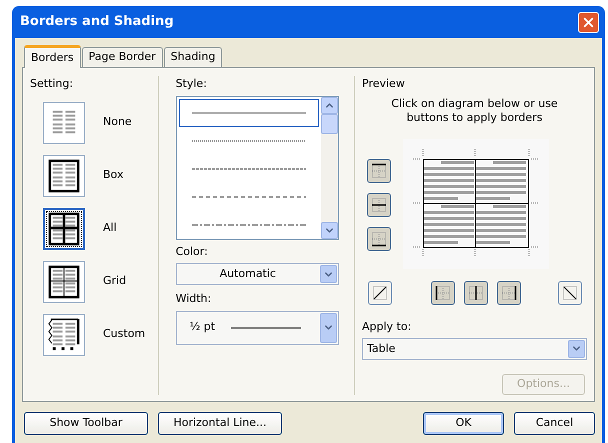 The height and width of the screenshot is (443, 608). Describe the element at coordinates (474, 110) in the screenshot. I see `preview-hint: Click on diagram below or use buttons to apply borders` at that location.